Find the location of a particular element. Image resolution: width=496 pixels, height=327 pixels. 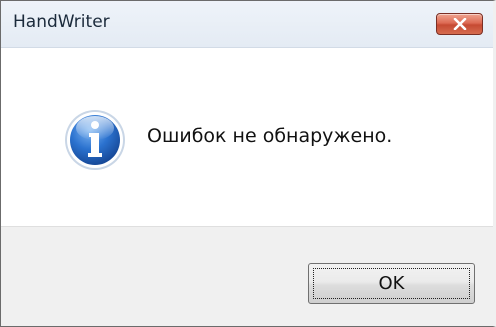

close-button is located at coordinates (459, 24).